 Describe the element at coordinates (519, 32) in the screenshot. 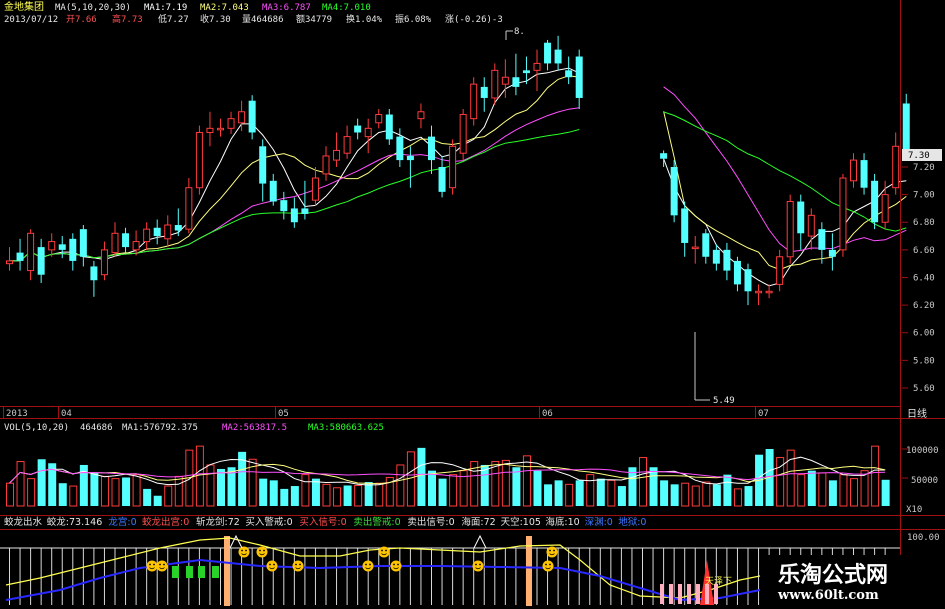

I see `max-price-label: 8.` at that location.